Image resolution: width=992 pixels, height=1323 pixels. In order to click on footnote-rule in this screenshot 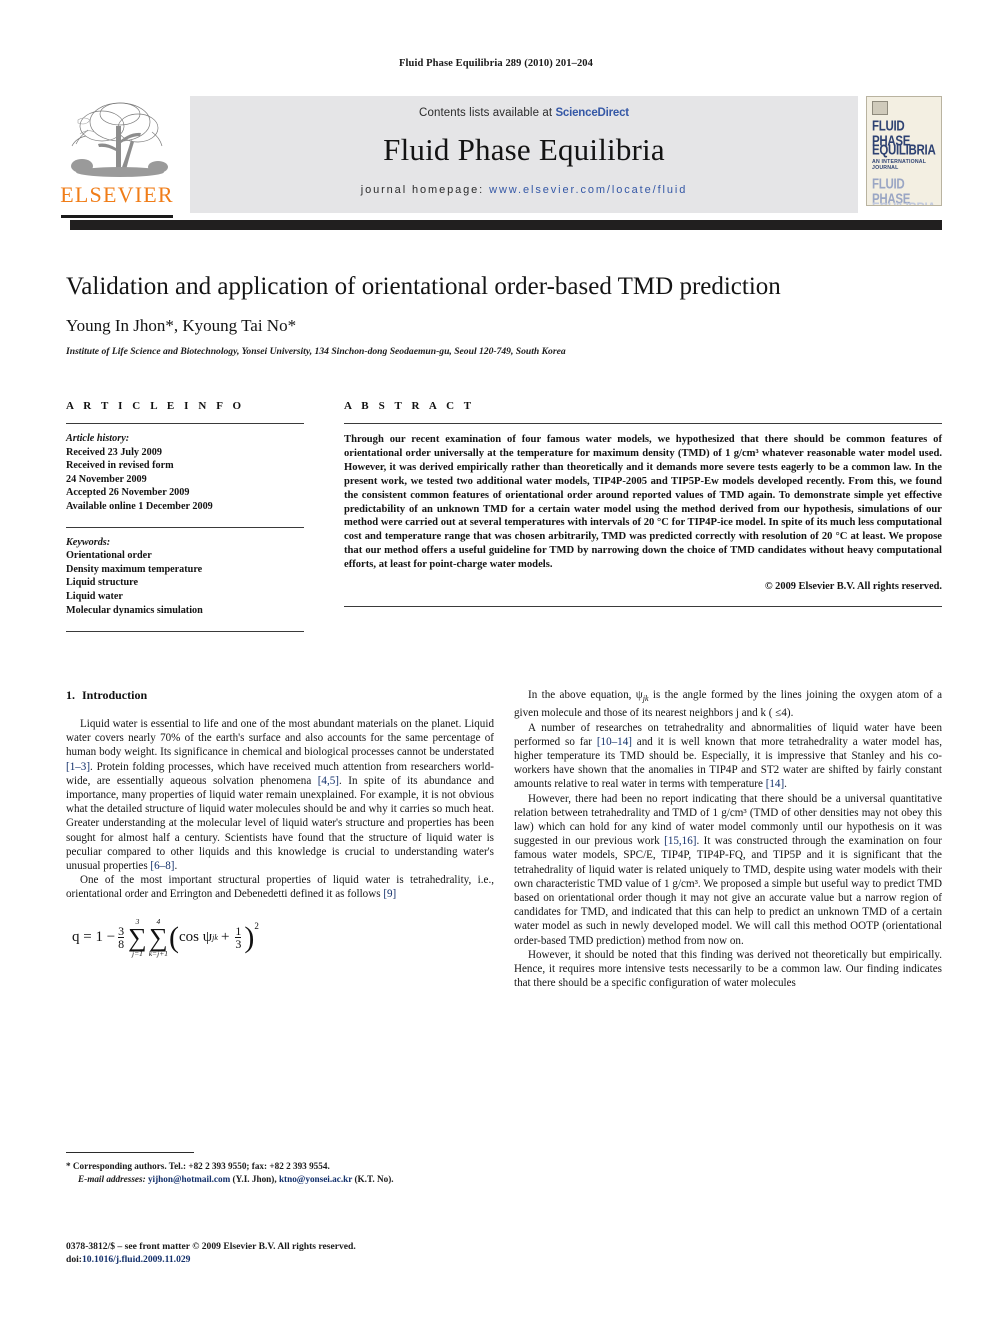, I will do `click(130, 1152)`.